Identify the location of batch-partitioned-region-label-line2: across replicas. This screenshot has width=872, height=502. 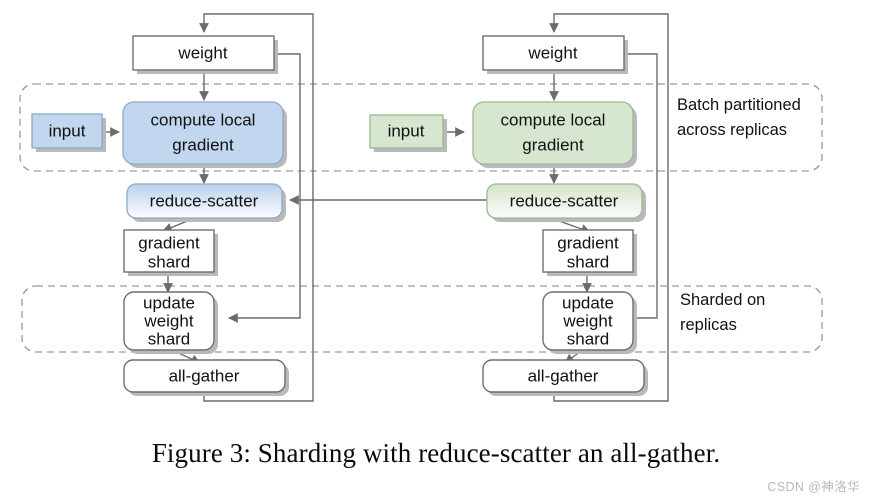
(732, 130).